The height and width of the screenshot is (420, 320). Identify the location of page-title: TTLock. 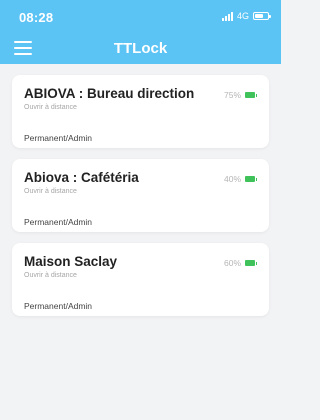
(140, 48).